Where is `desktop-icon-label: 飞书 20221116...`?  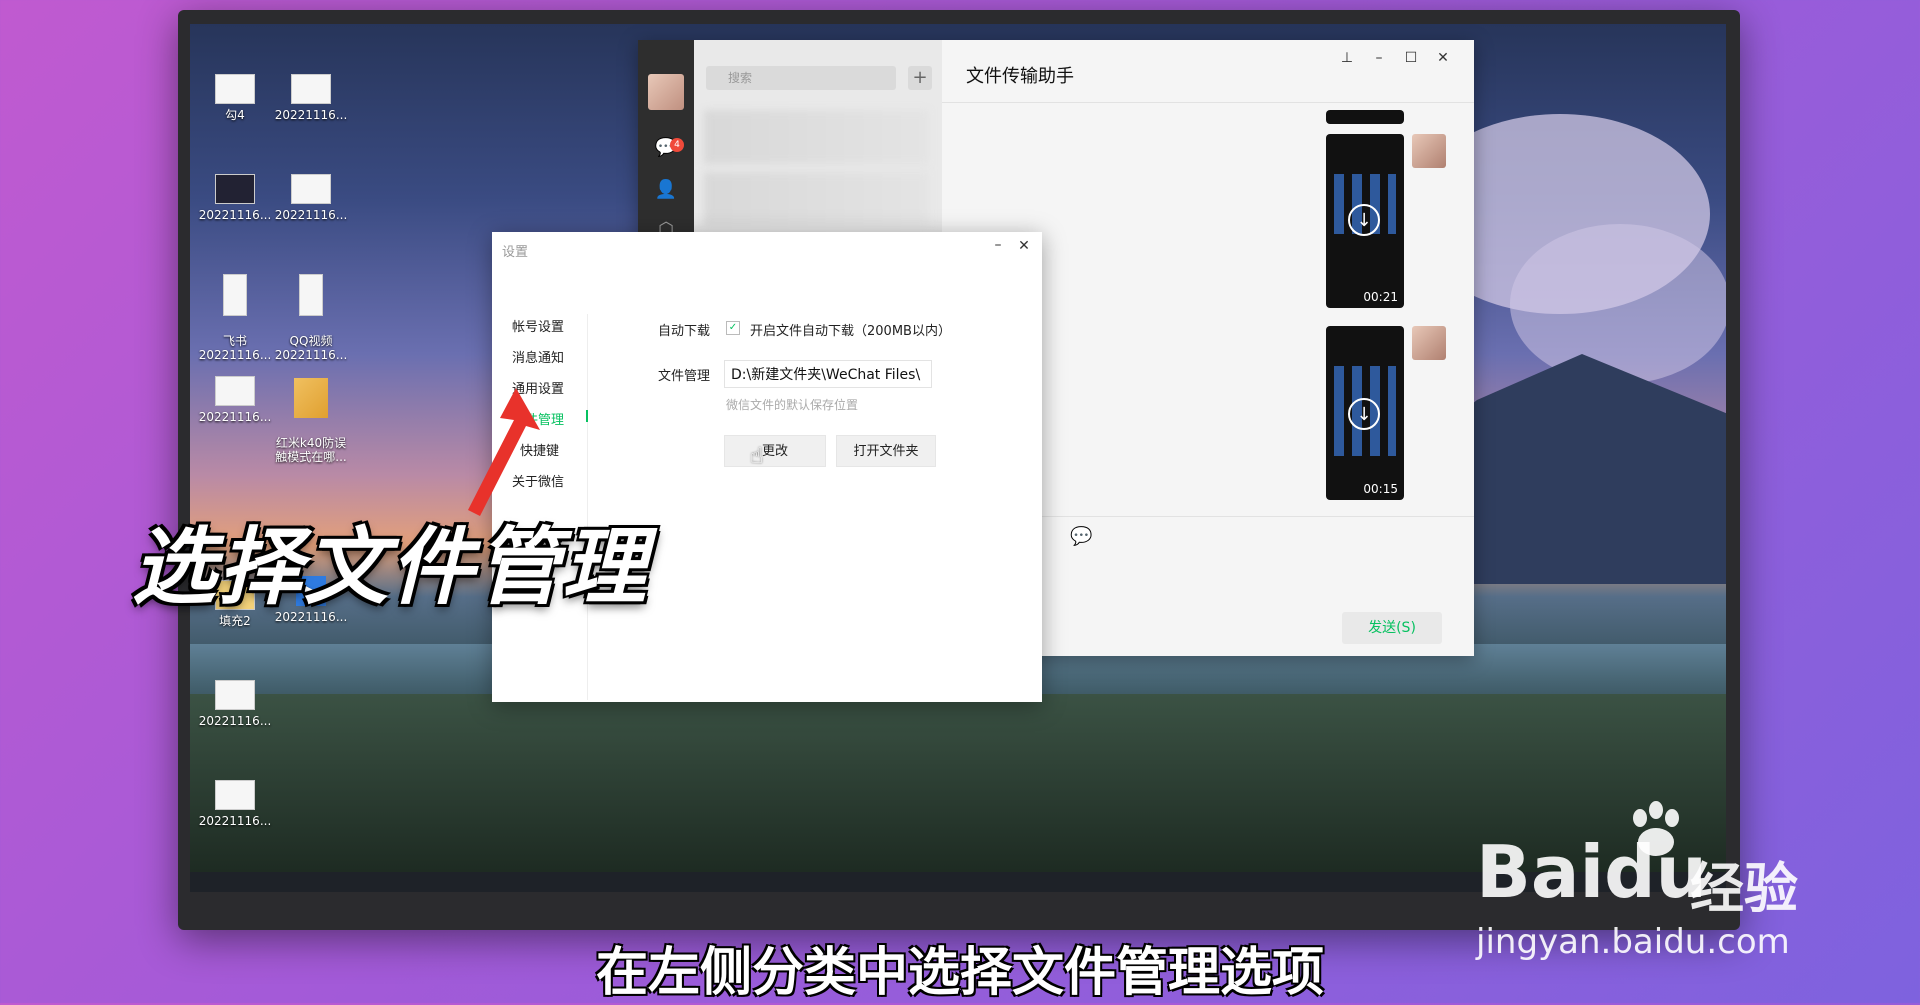 desktop-icon-label: 飞书 20221116... is located at coordinates (235, 348).